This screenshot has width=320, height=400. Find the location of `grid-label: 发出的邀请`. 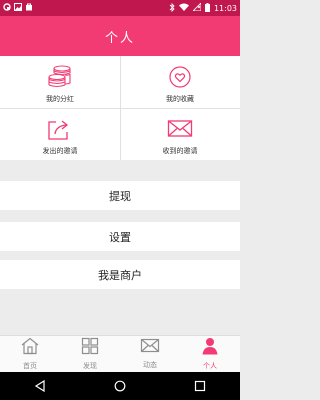

grid-label: 发出的邀请 is located at coordinates (60, 151).